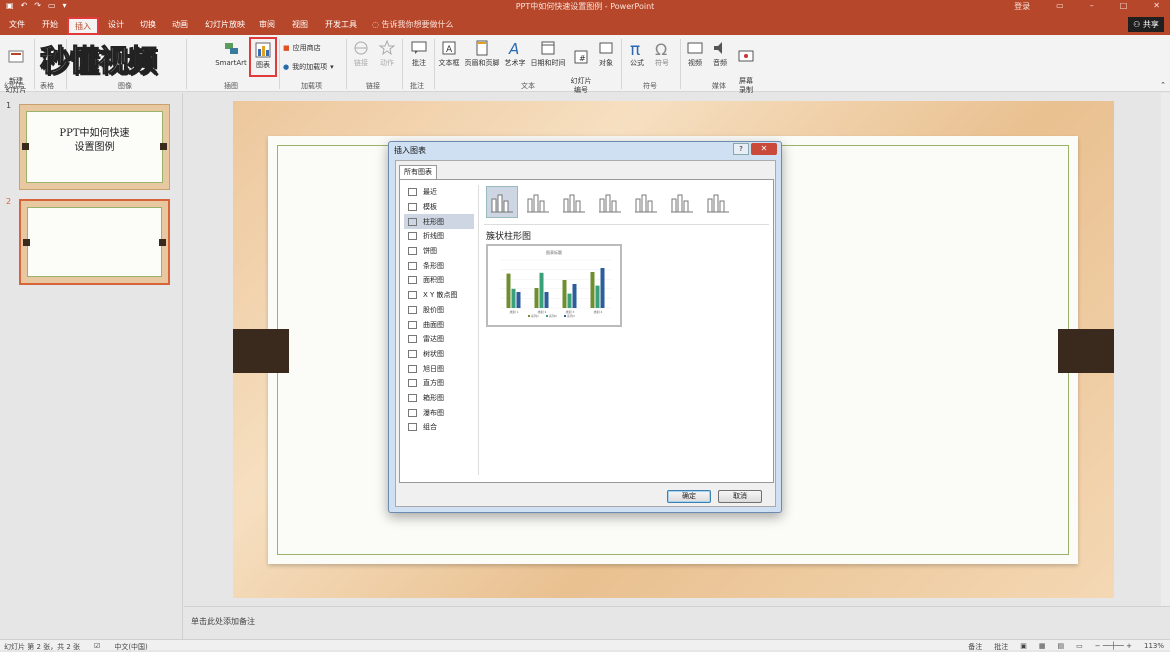 The width and height of the screenshot is (1170, 652). I want to click on zoom-level: 113%, so click(1154, 647).